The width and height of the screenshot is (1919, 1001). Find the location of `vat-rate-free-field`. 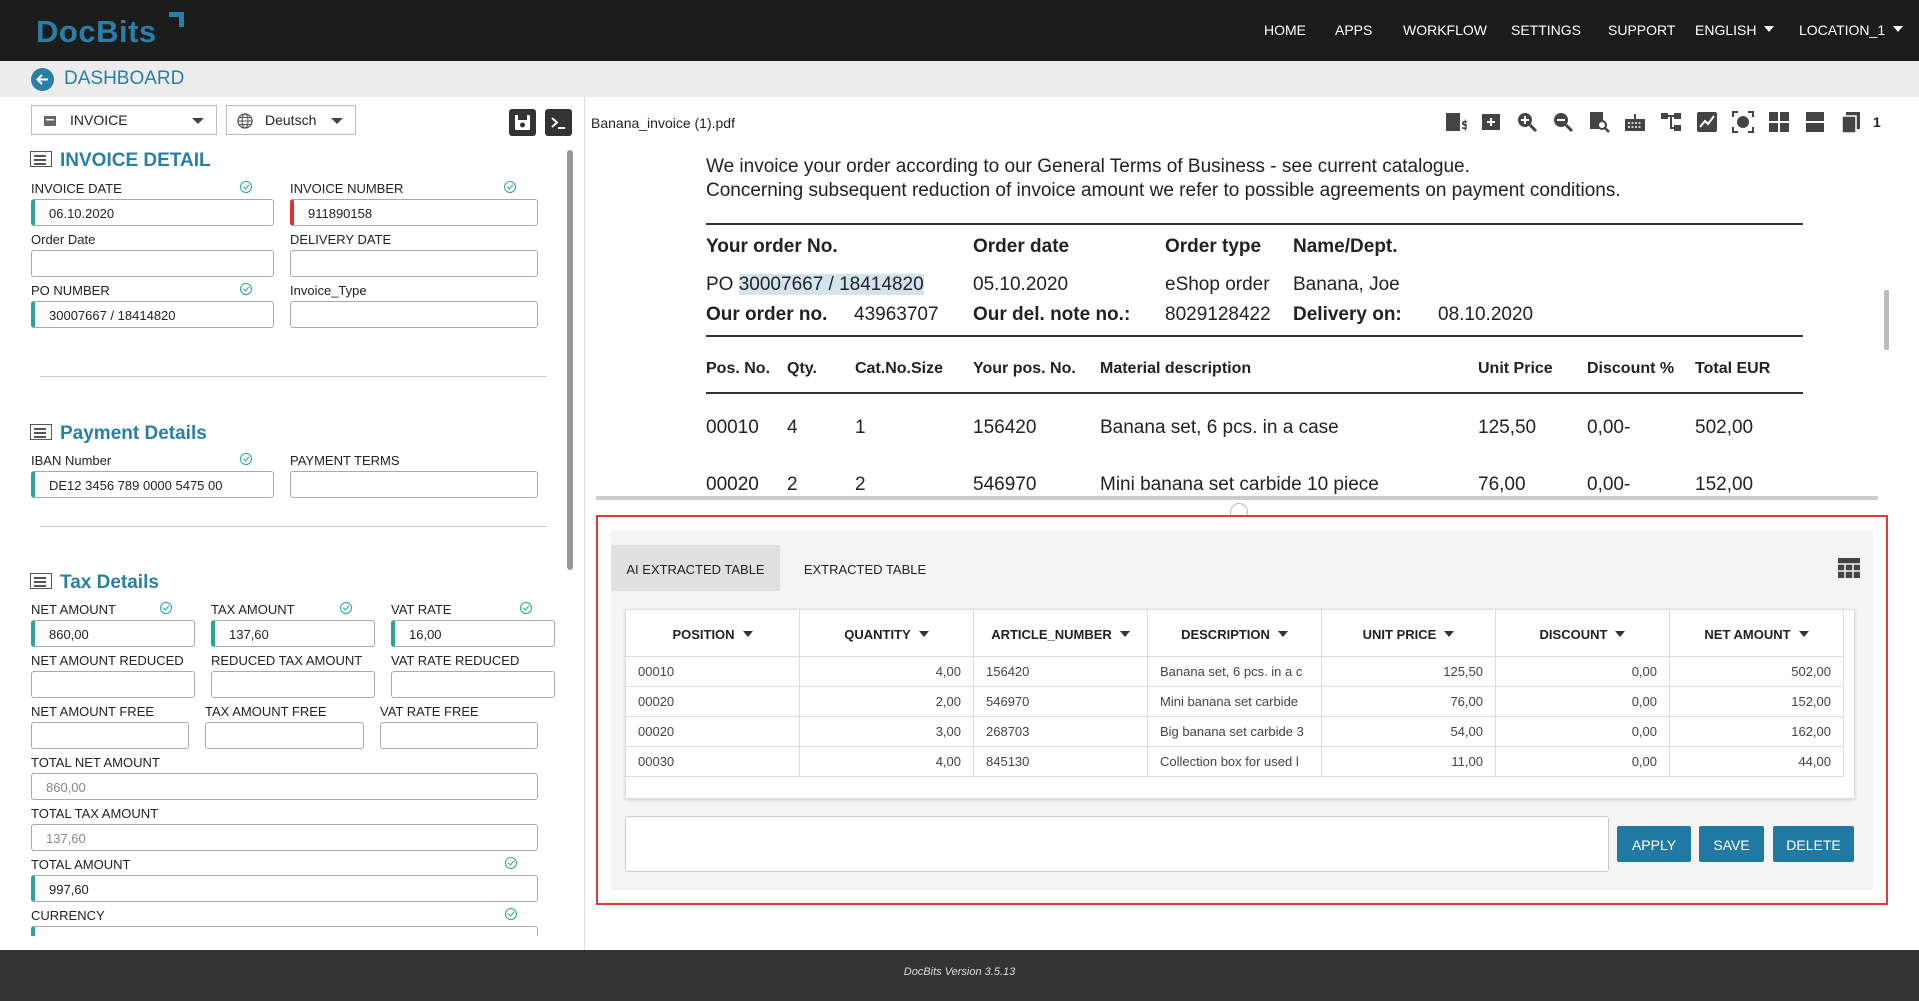

vat-rate-free-field is located at coordinates (459, 735).